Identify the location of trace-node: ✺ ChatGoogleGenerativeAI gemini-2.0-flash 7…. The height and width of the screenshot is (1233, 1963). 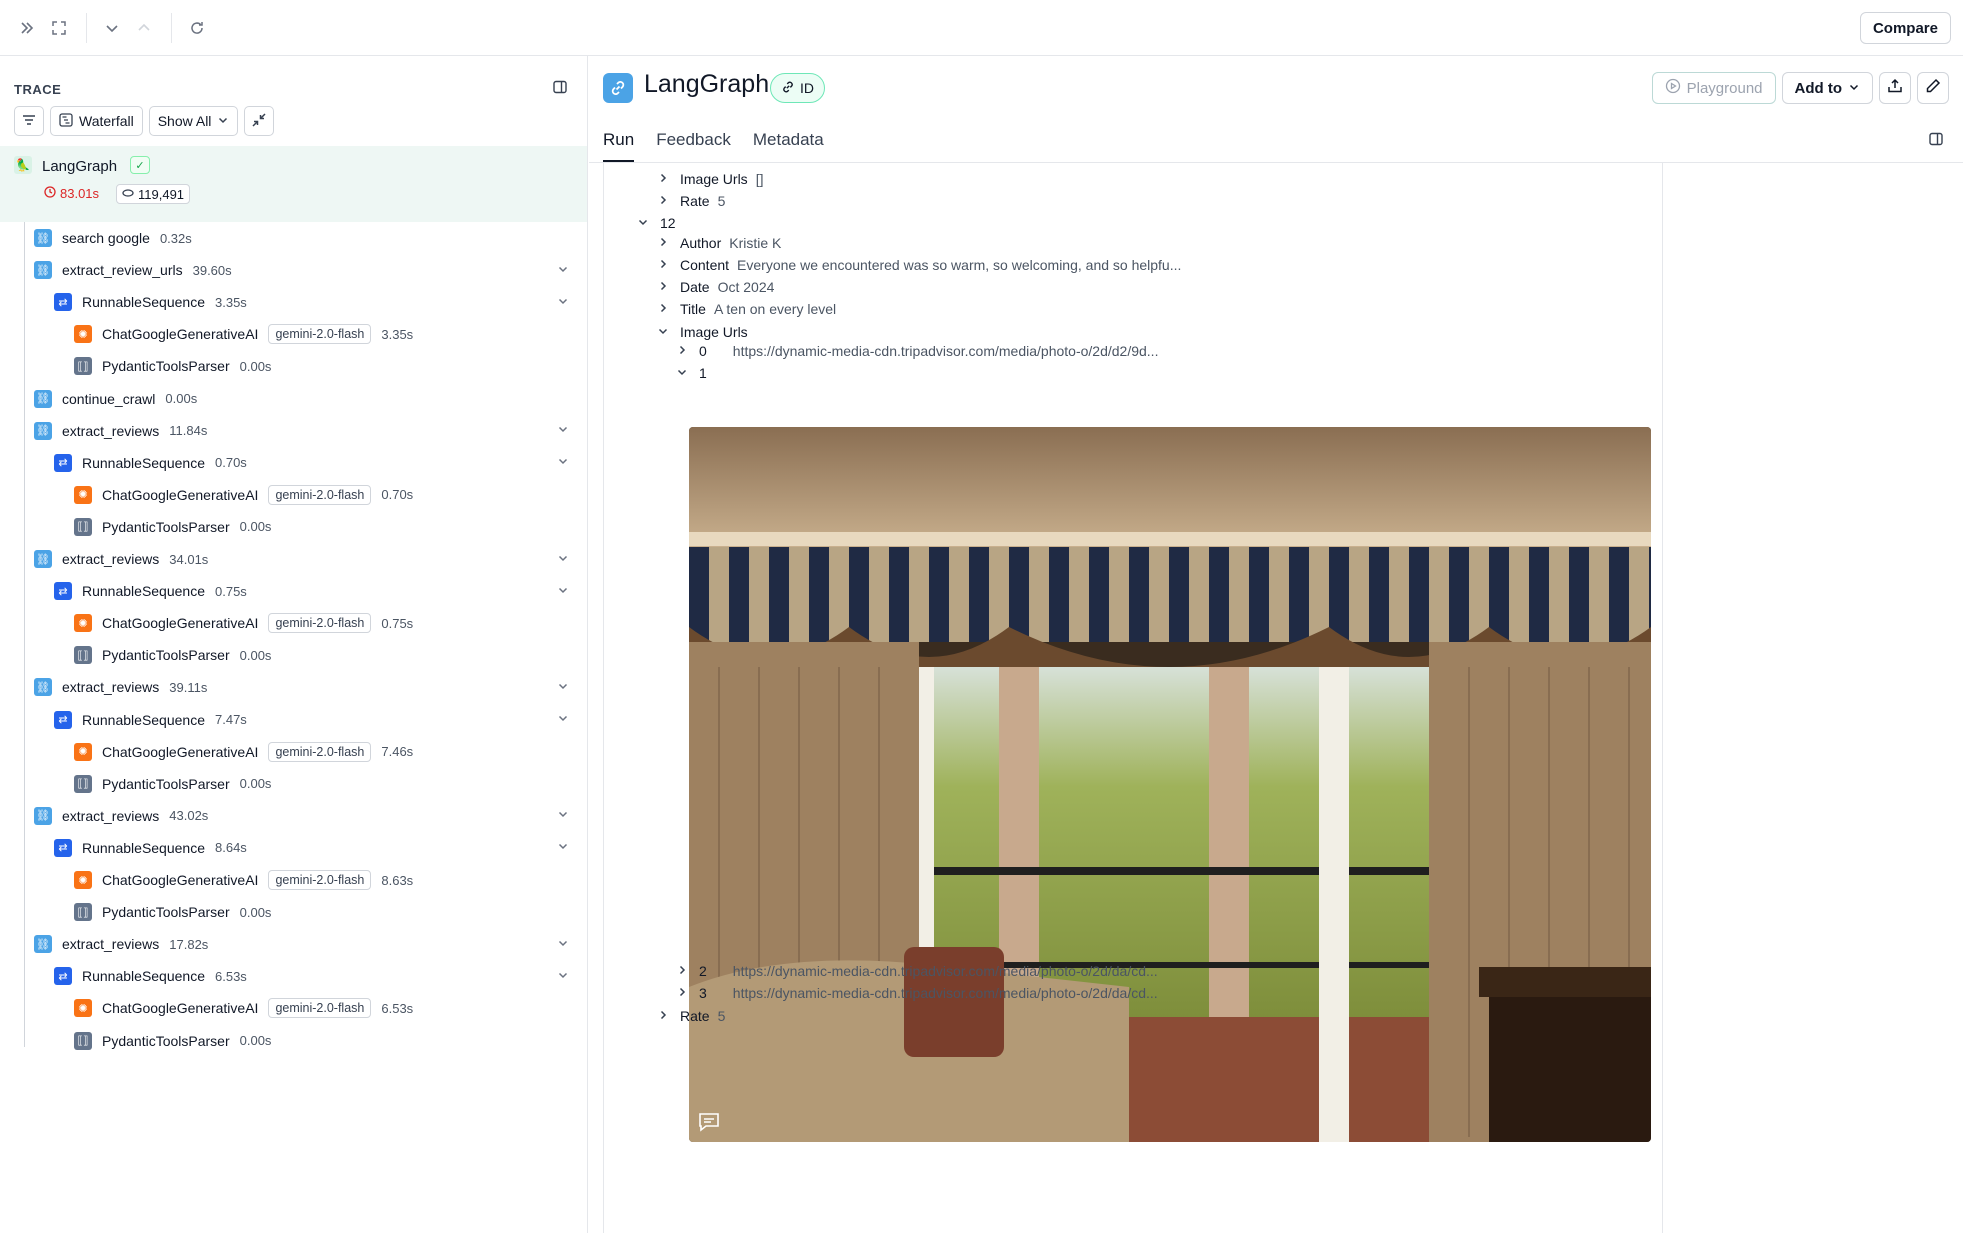
(330, 752).